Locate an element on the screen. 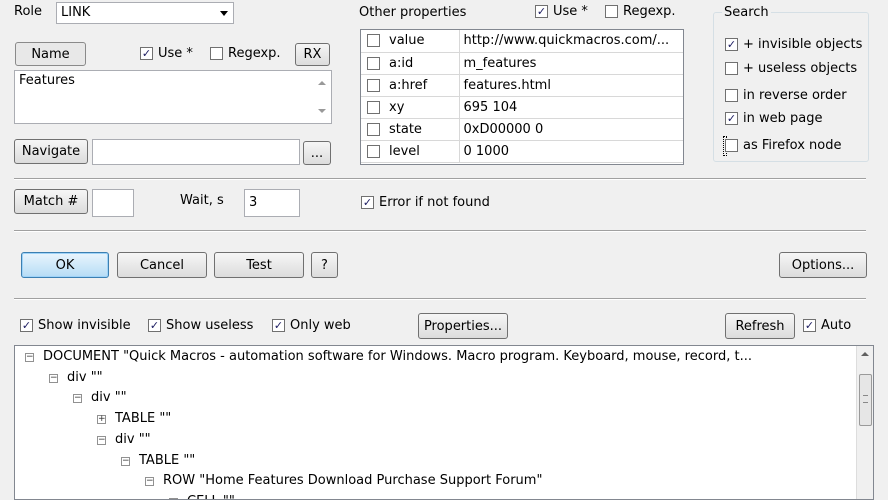 The image size is (888, 500). tree-node-label: CELL "" is located at coordinates (211, 495).